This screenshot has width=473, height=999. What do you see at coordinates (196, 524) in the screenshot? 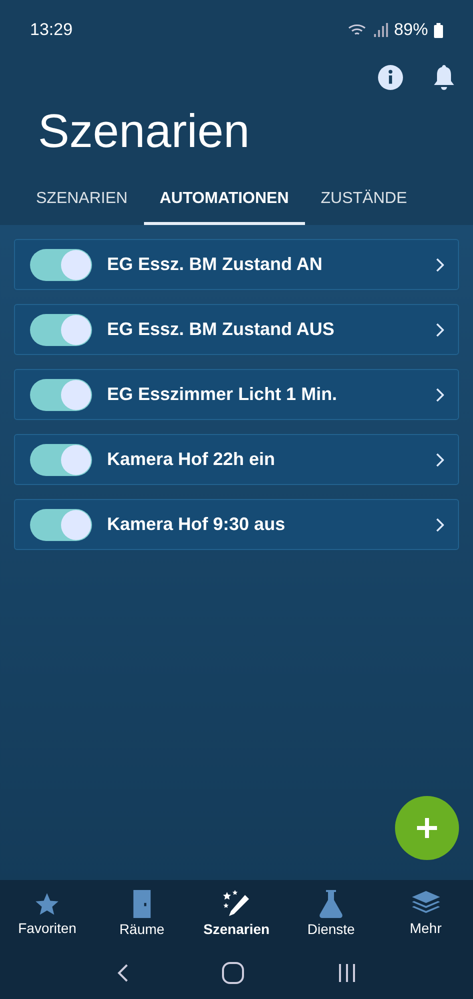
I see `automation-name: Kamera Hof 9:30 aus` at bounding box center [196, 524].